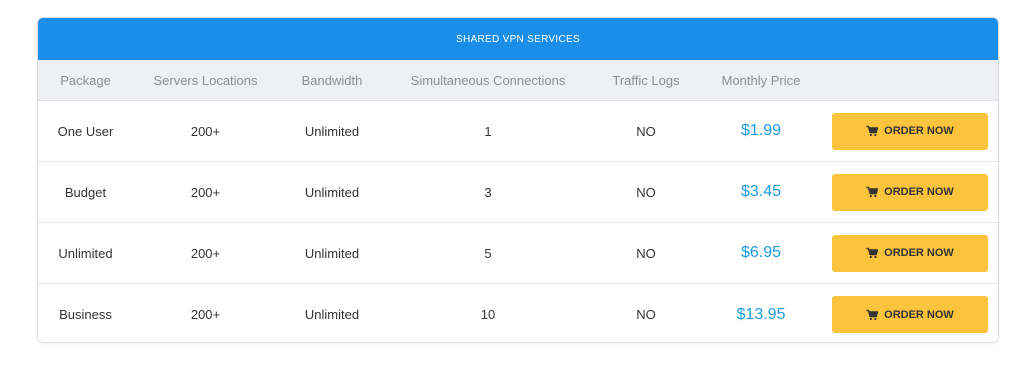 The height and width of the screenshot is (370, 1024). I want to click on package-name: Budget, so click(85, 192).